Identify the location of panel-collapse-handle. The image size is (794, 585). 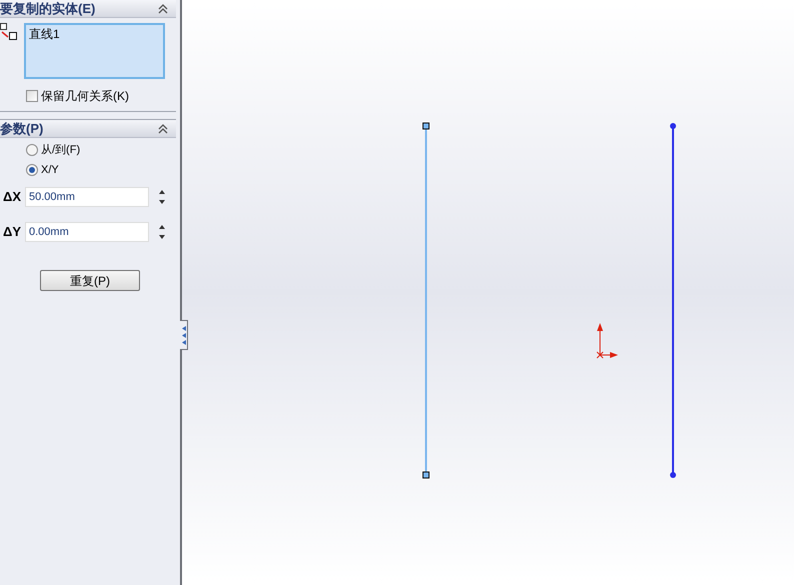
(184, 335).